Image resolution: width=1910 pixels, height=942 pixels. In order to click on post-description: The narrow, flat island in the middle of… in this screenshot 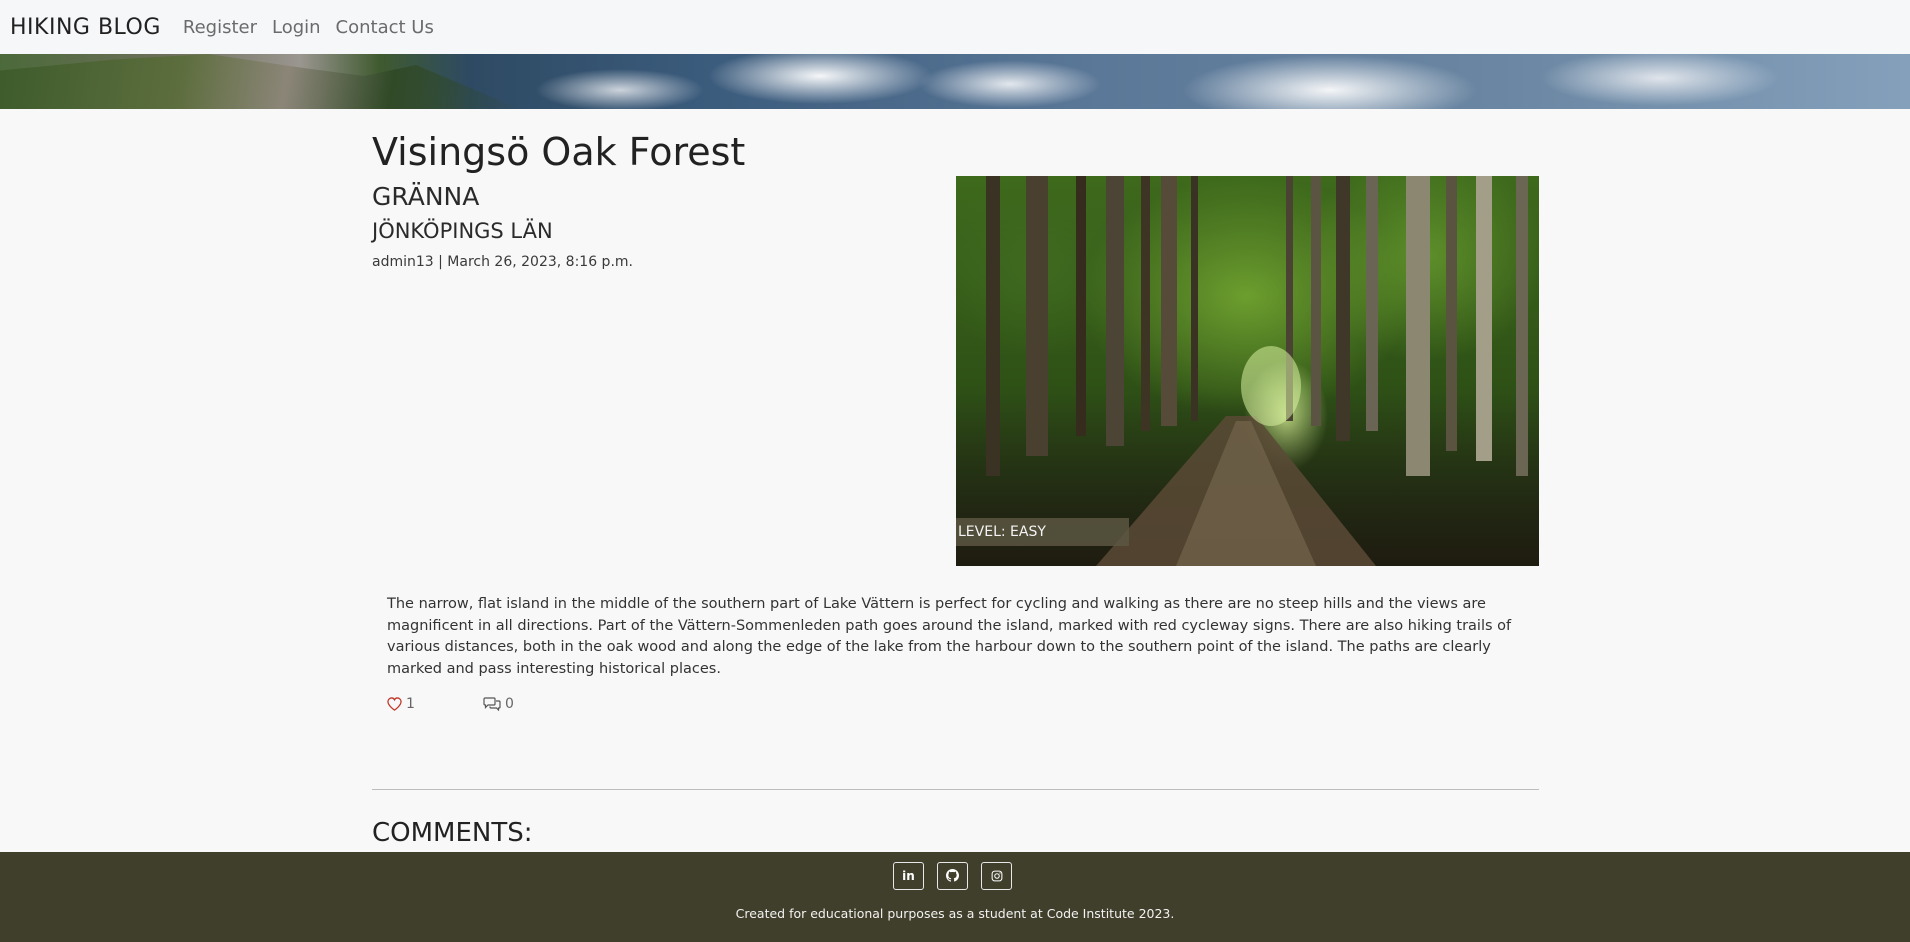, I will do `click(949, 636)`.